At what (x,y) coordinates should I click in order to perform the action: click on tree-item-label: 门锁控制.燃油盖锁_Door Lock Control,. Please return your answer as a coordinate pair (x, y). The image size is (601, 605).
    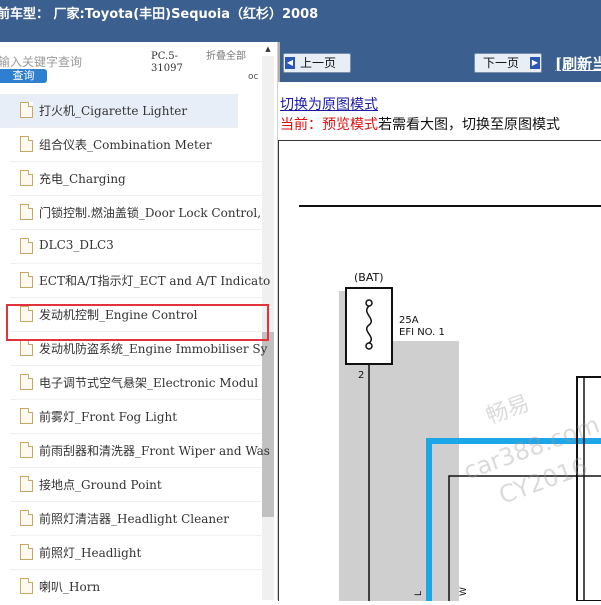
    Looking at the image, I should click on (150, 213).